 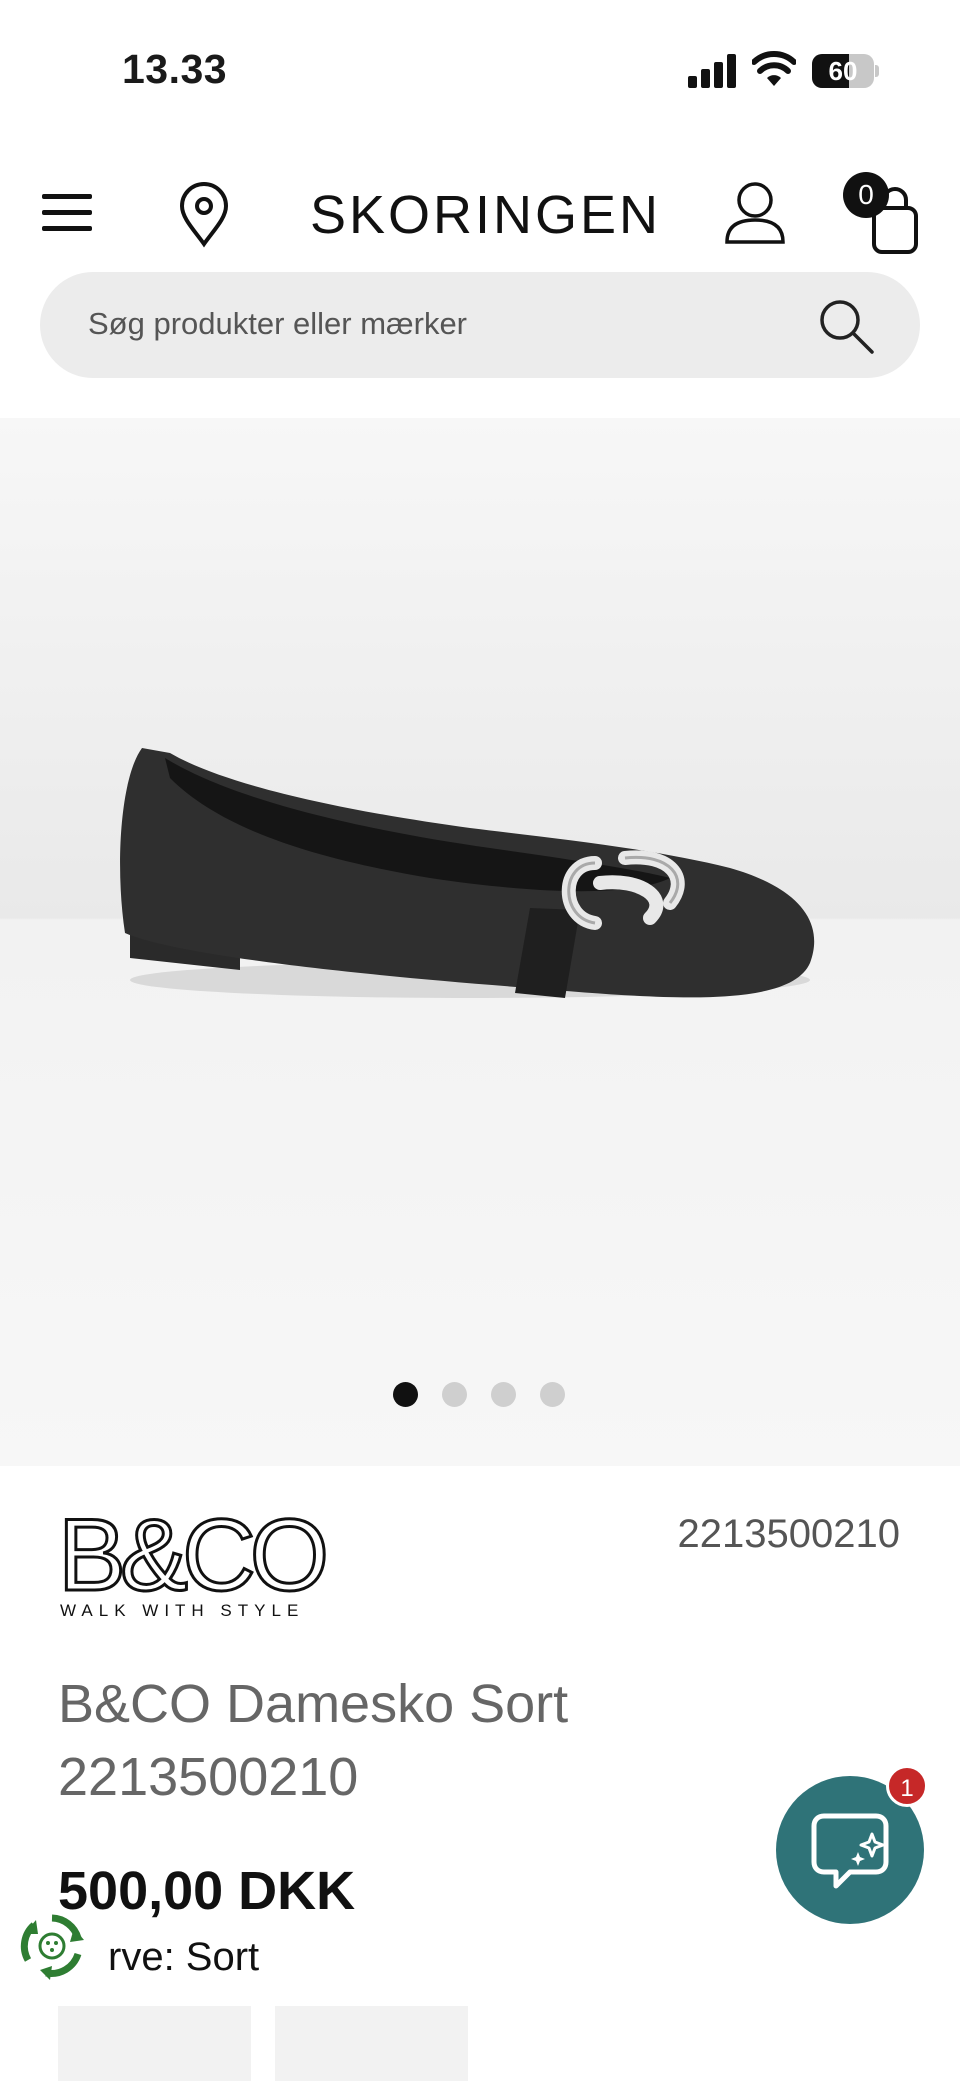 I want to click on status-bar: 13.33 60, so click(x=480, y=70).